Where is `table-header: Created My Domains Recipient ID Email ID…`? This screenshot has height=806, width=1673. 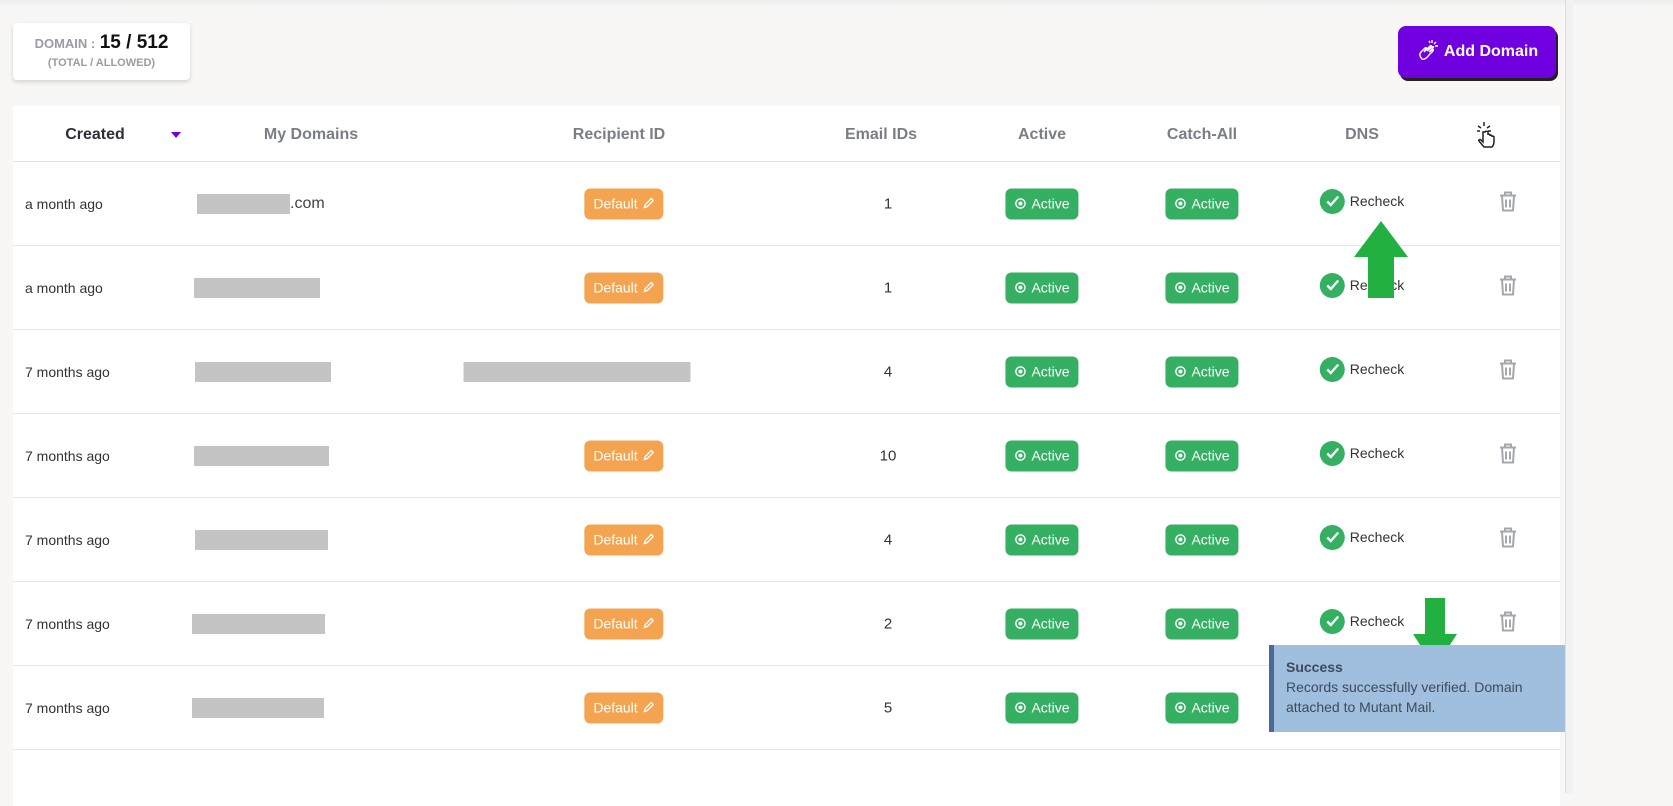
table-header: Created My Domains Recipient ID Email ID… is located at coordinates (786, 134).